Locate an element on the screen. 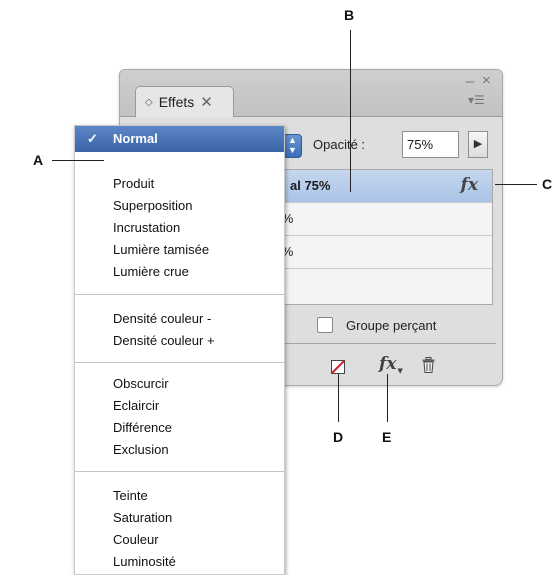 This screenshot has height=575, width=553. tab-effets: ◇ Effets ✕ is located at coordinates (184, 101).